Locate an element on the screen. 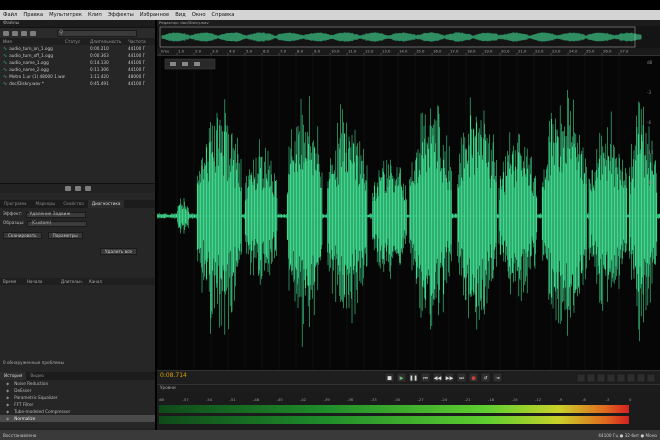  ruler-label: 27.0 is located at coordinates (624, 51).